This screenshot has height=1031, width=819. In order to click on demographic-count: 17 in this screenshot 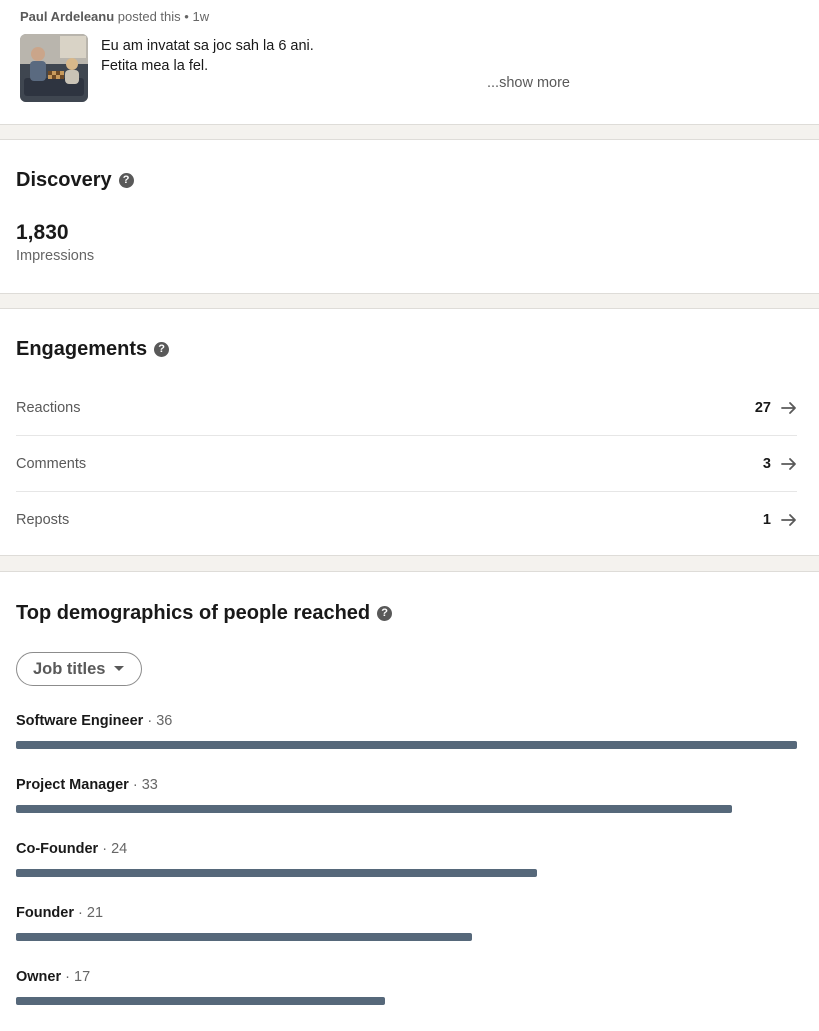, I will do `click(82, 977)`.